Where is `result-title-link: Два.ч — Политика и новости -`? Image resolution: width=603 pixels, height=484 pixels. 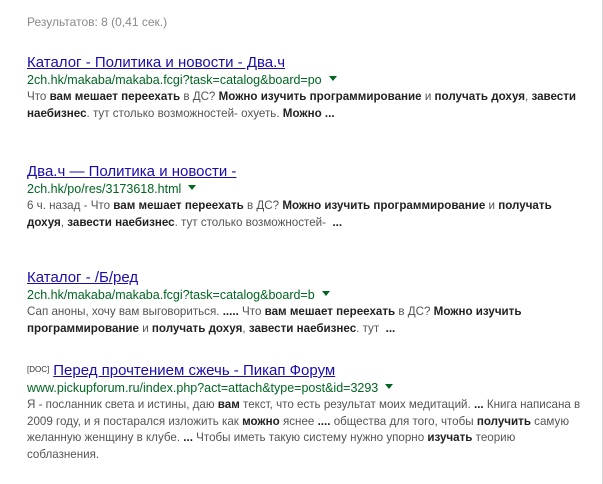
result-title-link: Два.ч — Политика и новости - is located at coordinates (131, 171).